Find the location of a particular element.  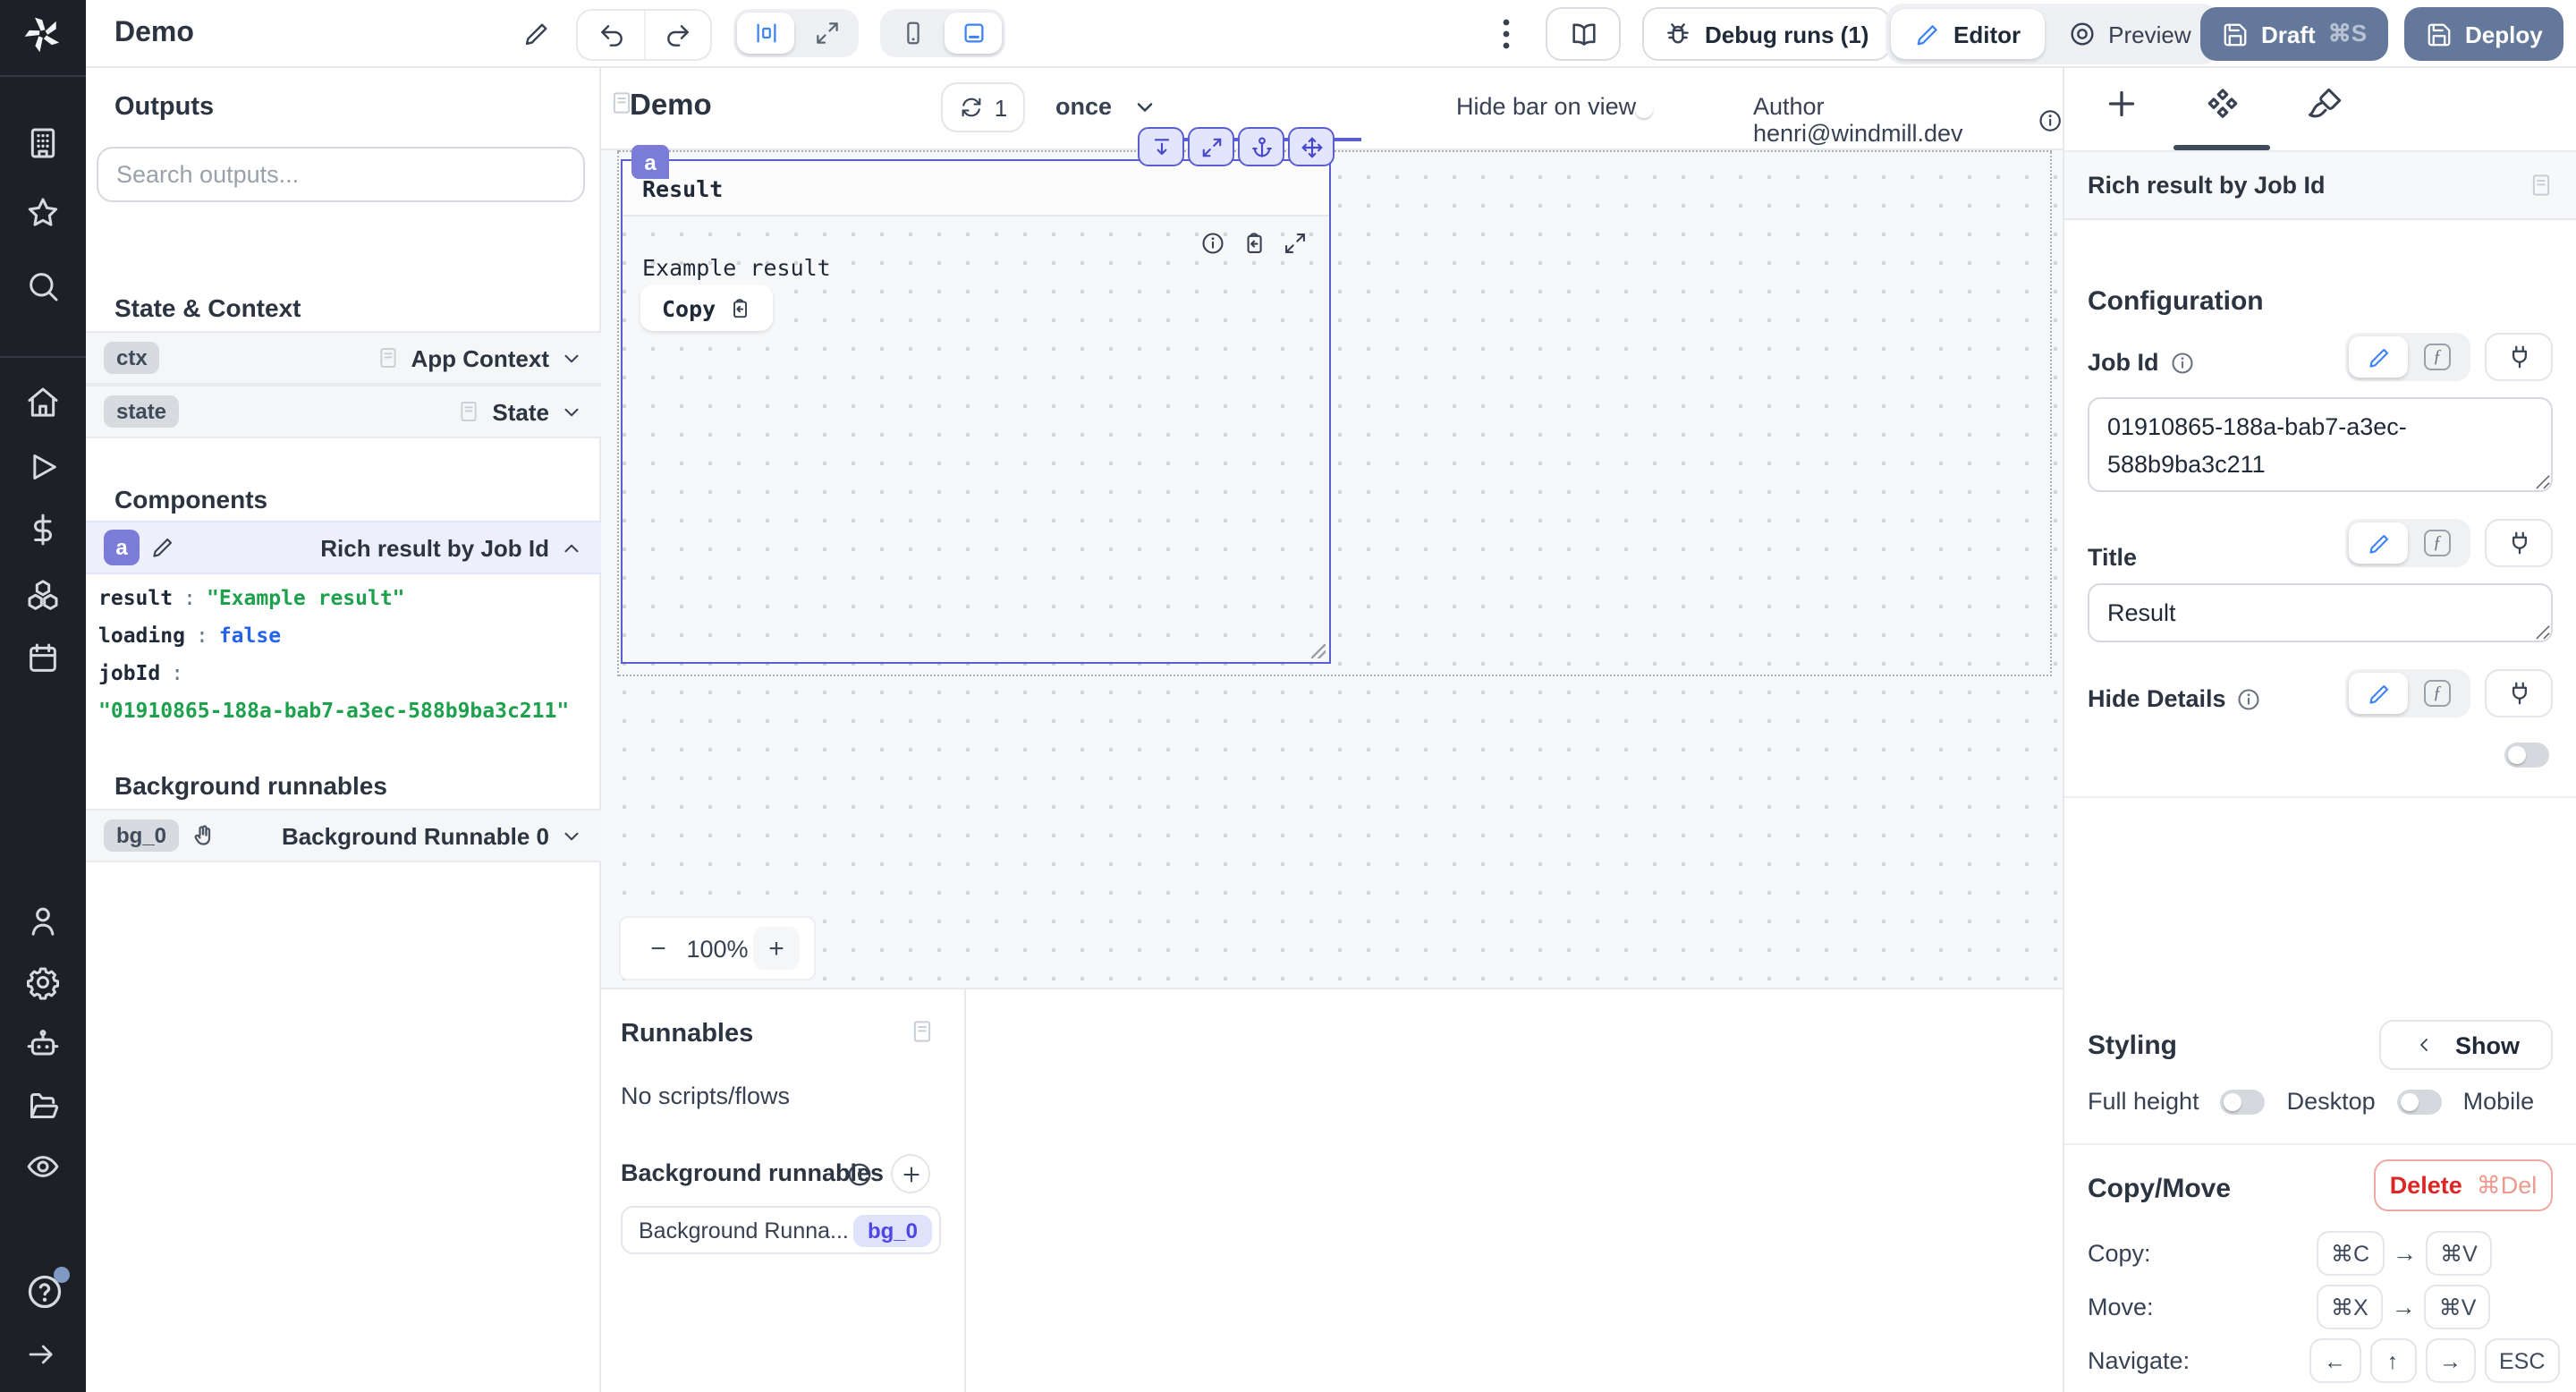

sidebar-item-search is located at coordinates (43, 286).